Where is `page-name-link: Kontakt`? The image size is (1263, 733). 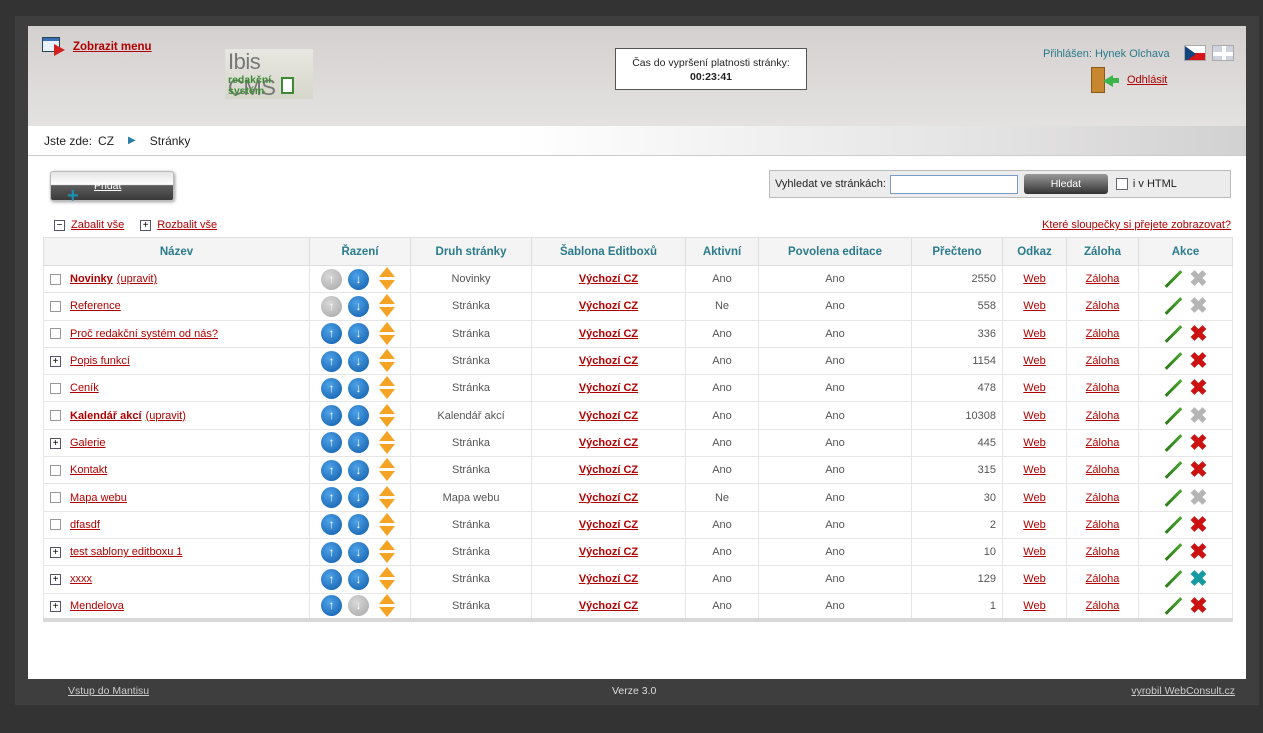 page-name-link: Kontakt is located at coordinates (88, 470).